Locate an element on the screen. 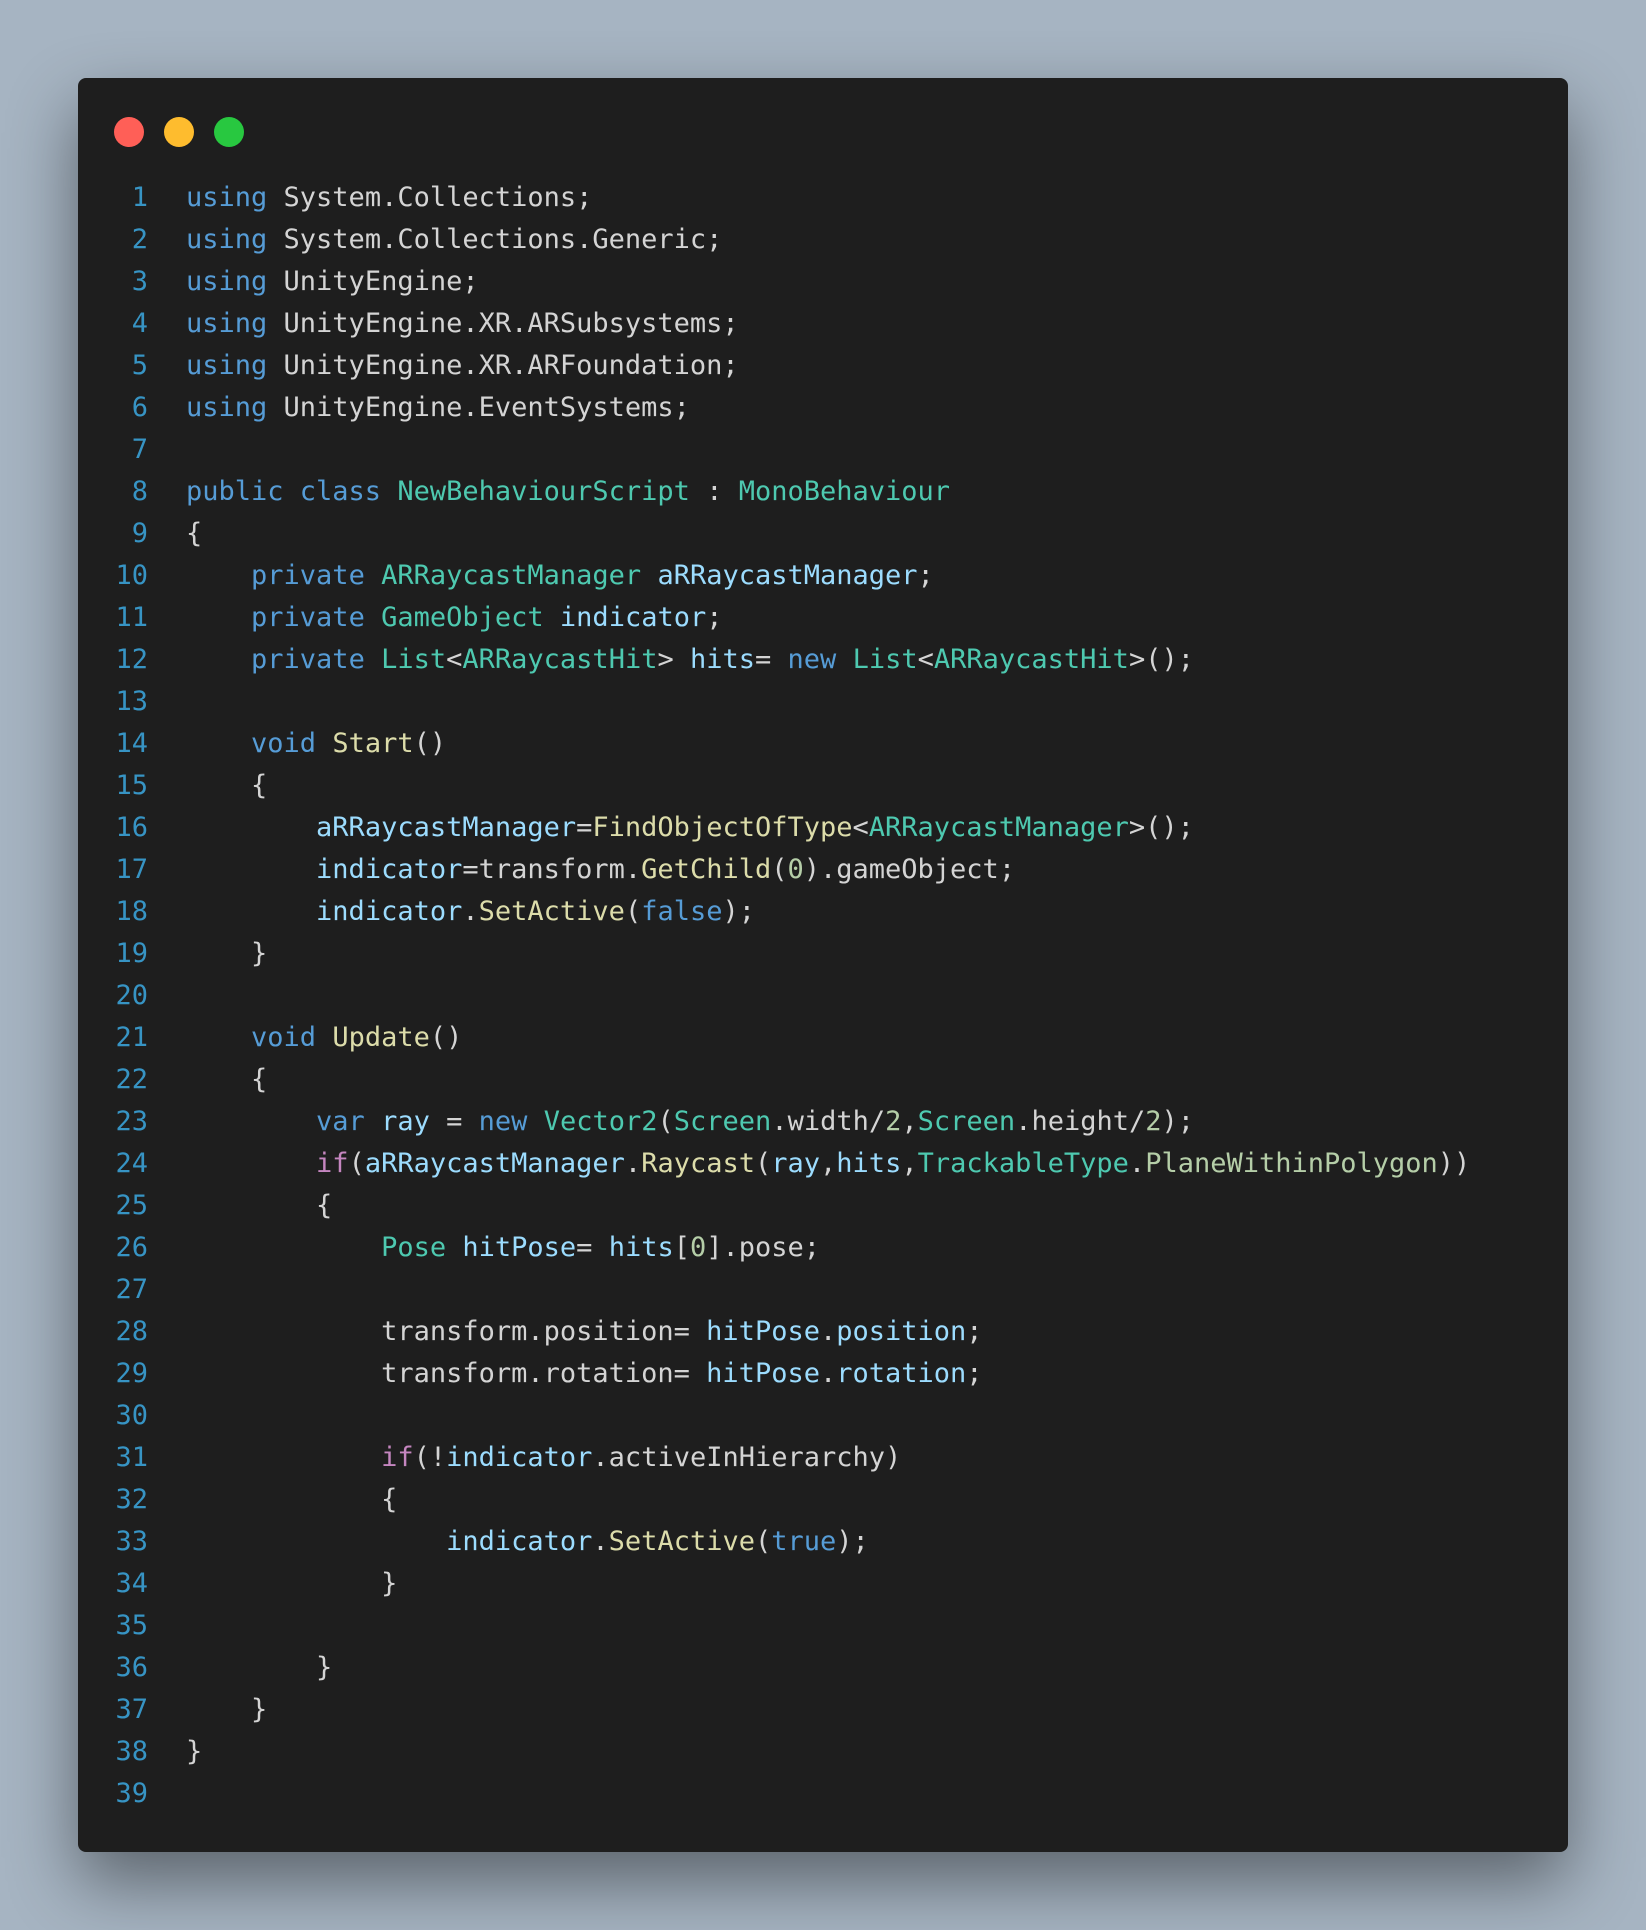 The height and width of the screenshot is (1930, 1646). code-line: 33 indicator.SetActive(true); is located at coordinates (823, 1542).